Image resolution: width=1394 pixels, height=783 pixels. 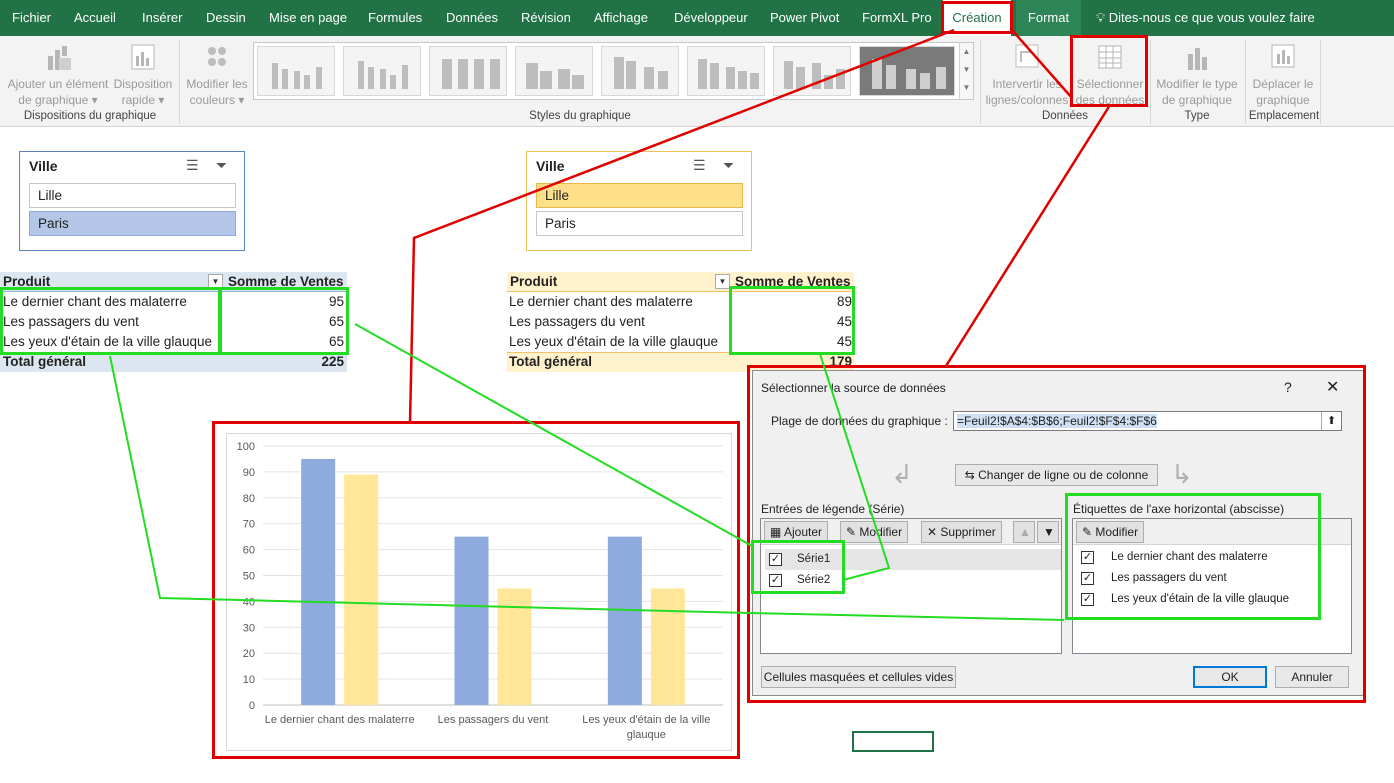 I want to click on axis-labels-highlight, so click(x=1193, y=556).